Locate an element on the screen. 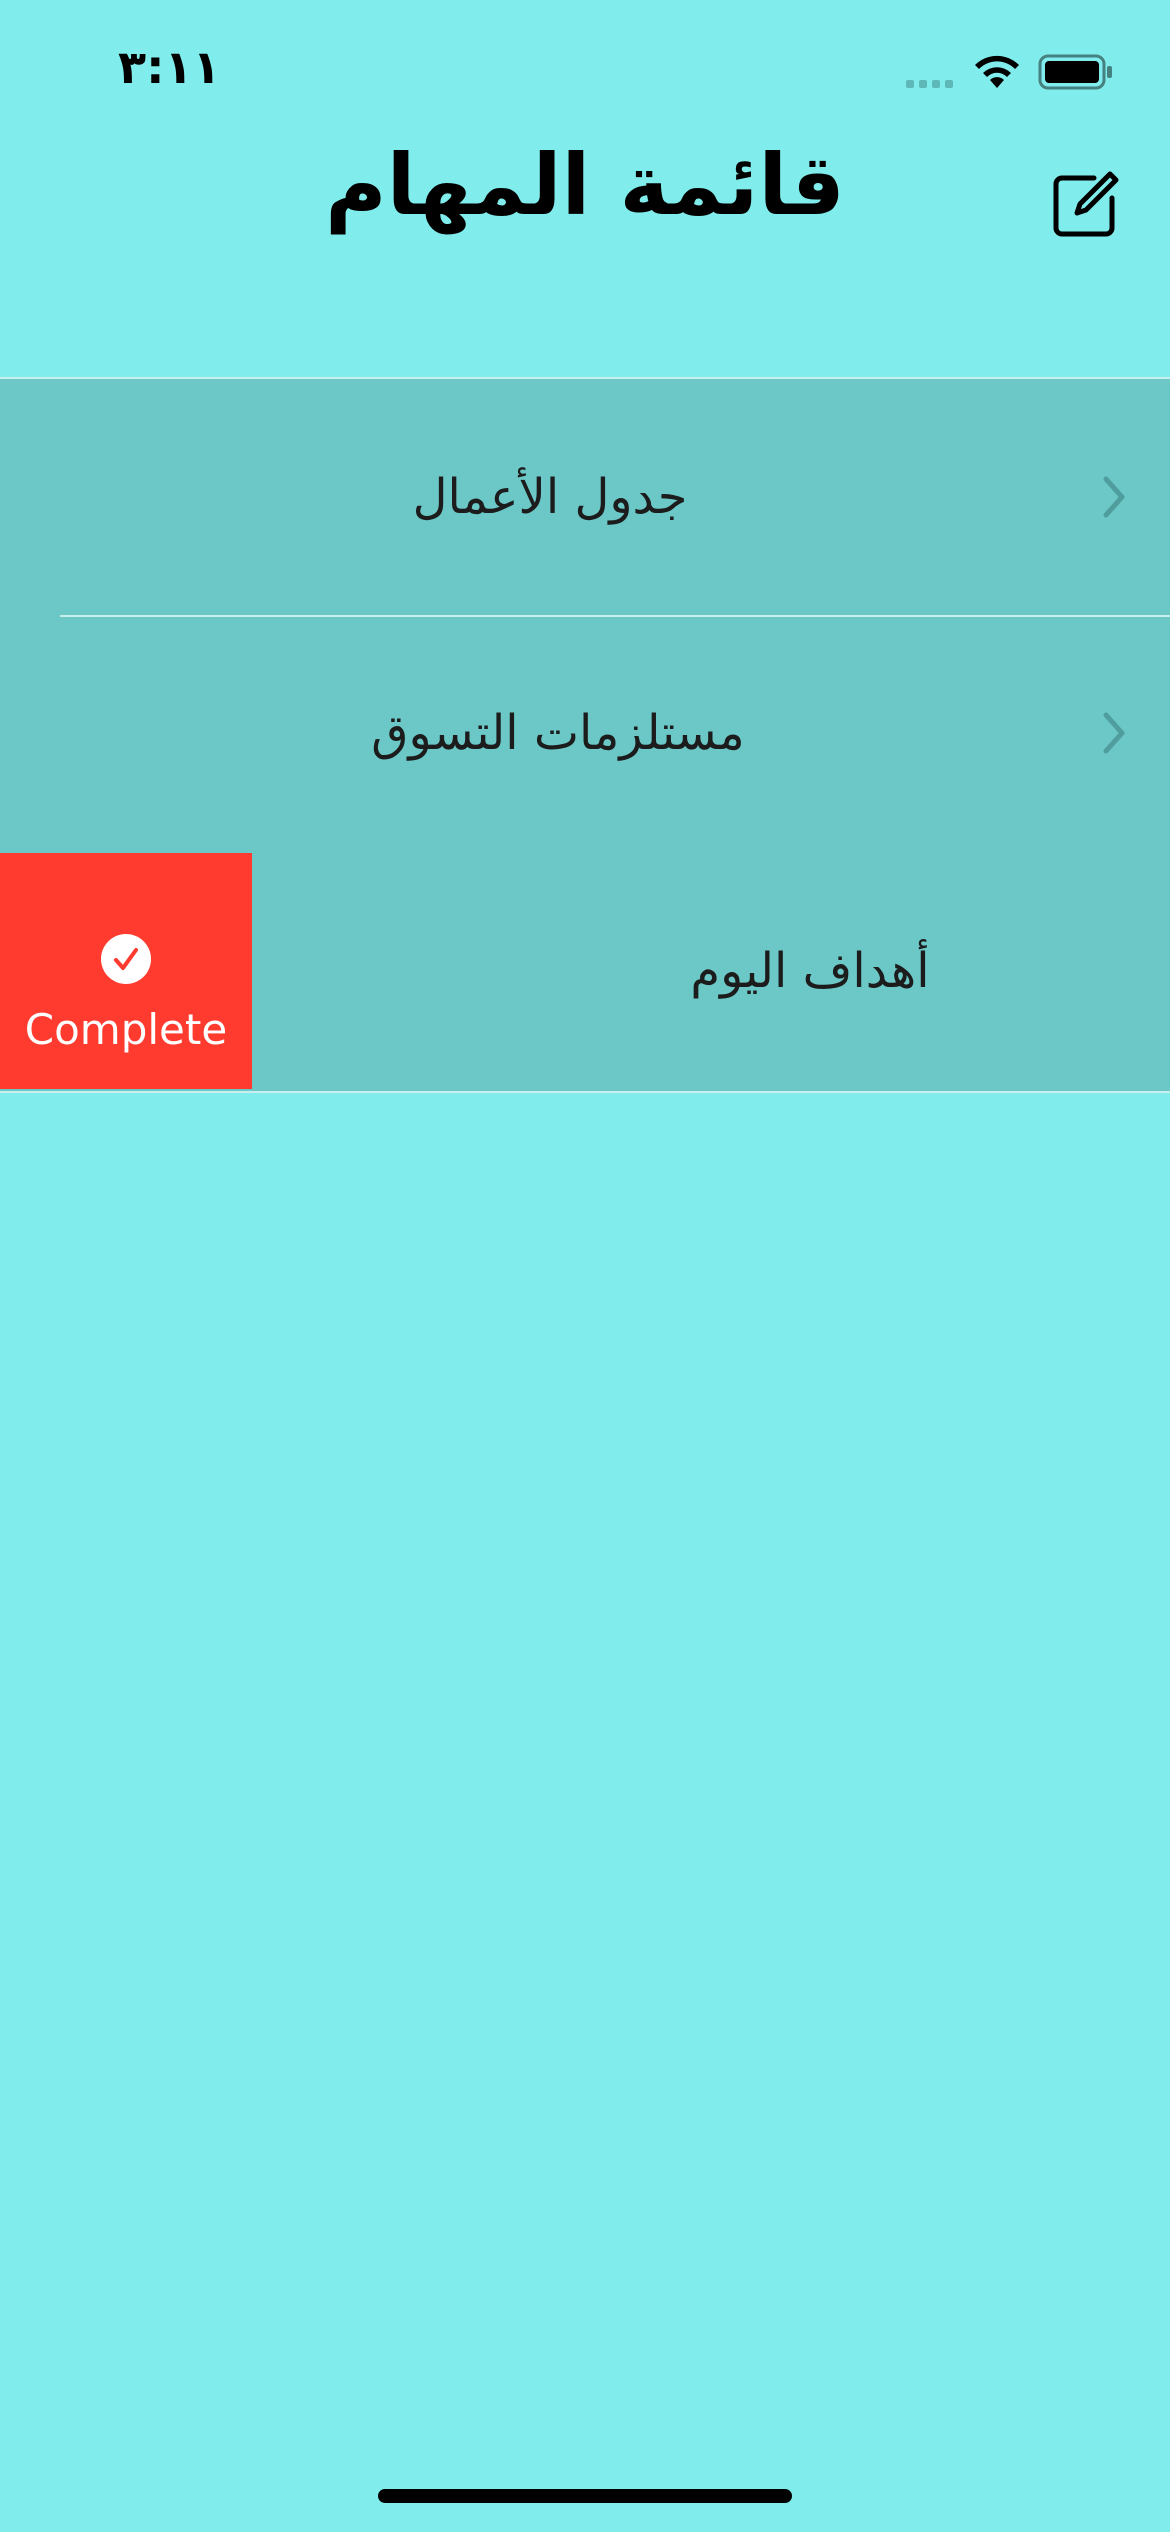  swiped-row-content: أهداف اليوم is located at coordinates (711, 972).